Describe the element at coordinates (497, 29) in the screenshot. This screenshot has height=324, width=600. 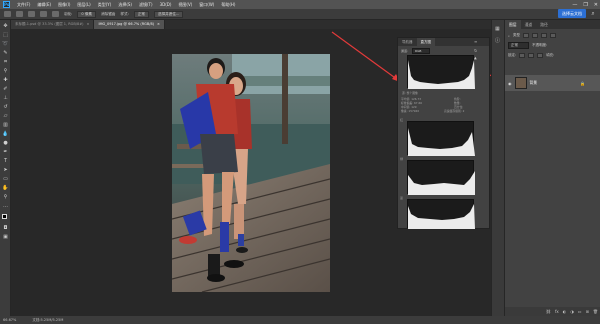
I see `histogram-panel-icon: ▦` at that location.